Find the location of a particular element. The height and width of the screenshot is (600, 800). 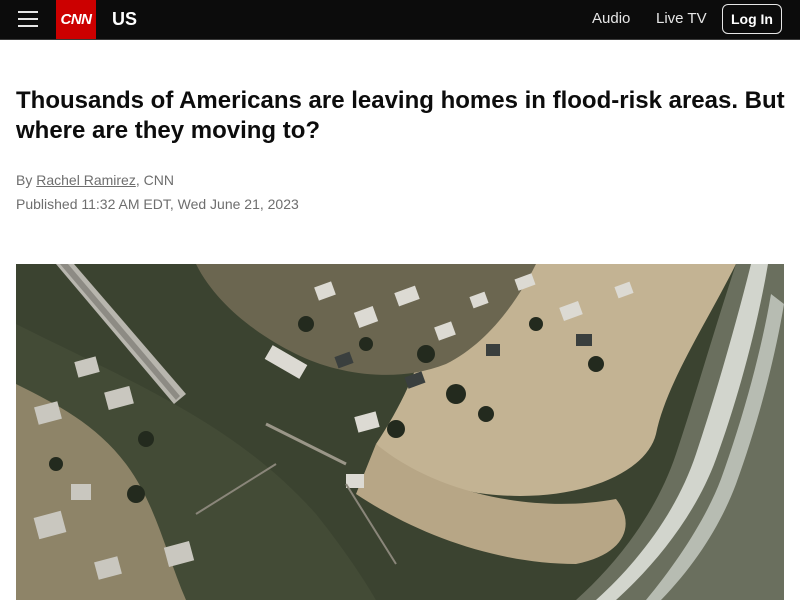

nav-audio-link: Audio is located at coordinates (611, 18).